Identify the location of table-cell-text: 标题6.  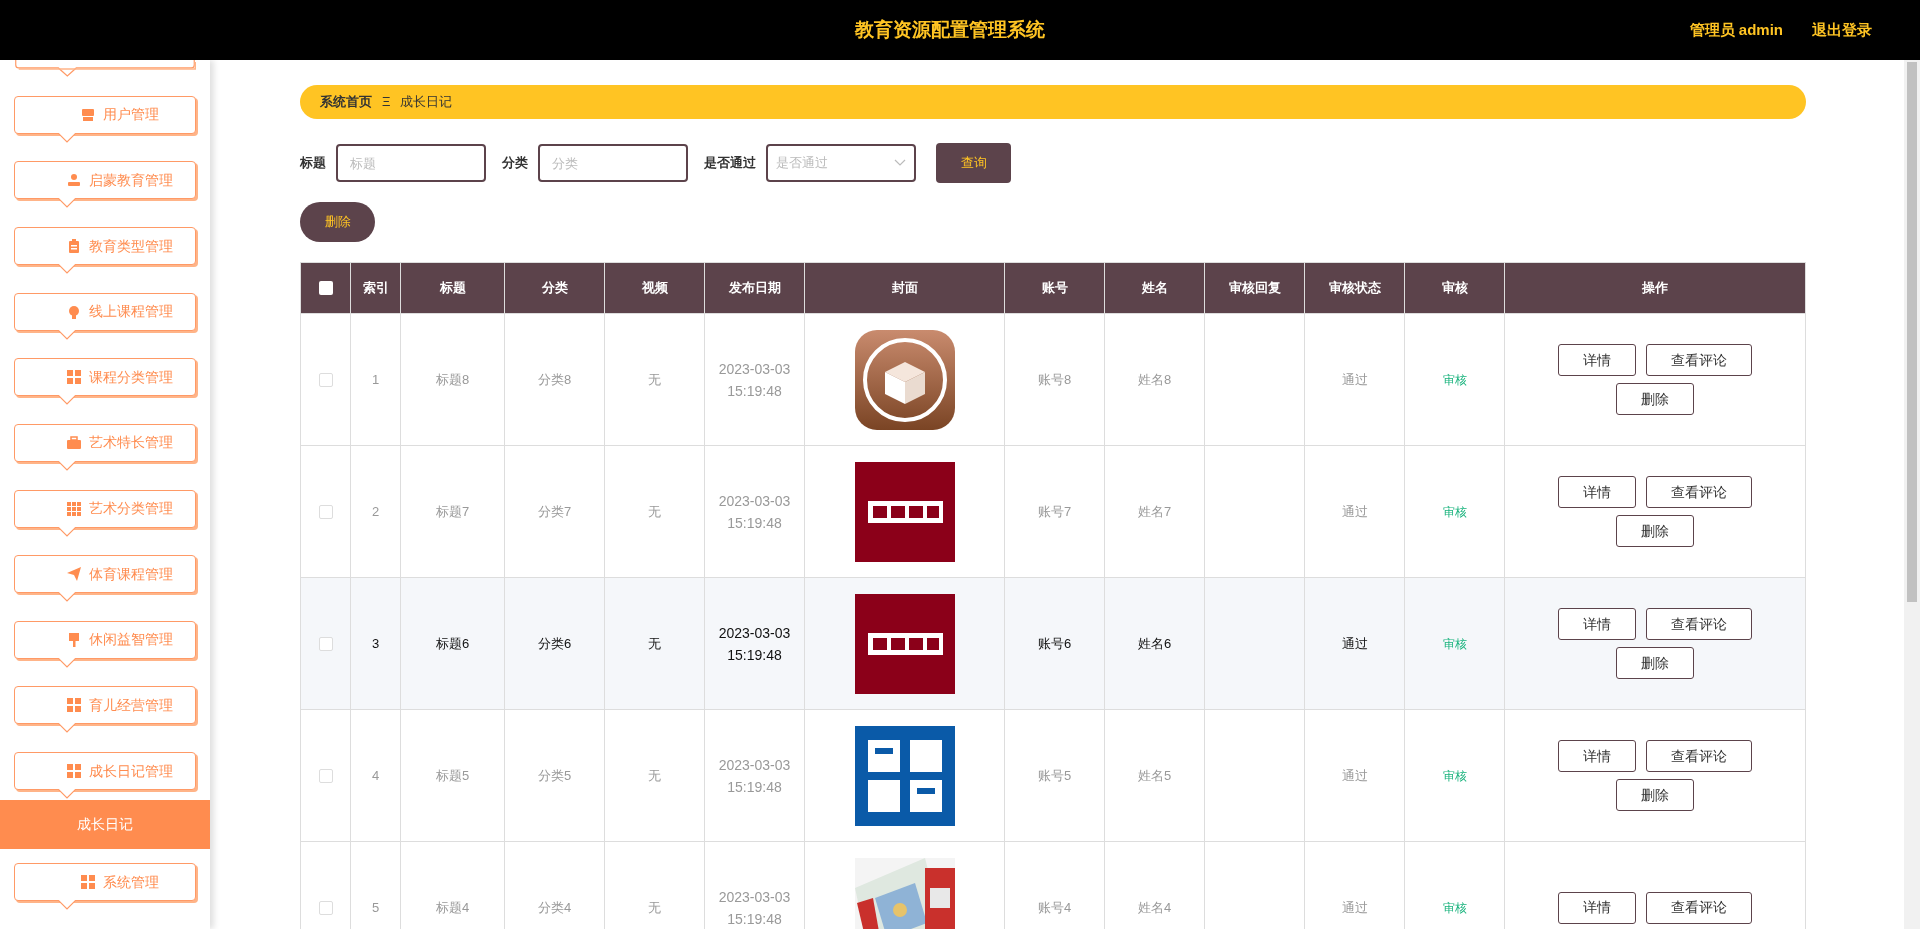
(452, 643).